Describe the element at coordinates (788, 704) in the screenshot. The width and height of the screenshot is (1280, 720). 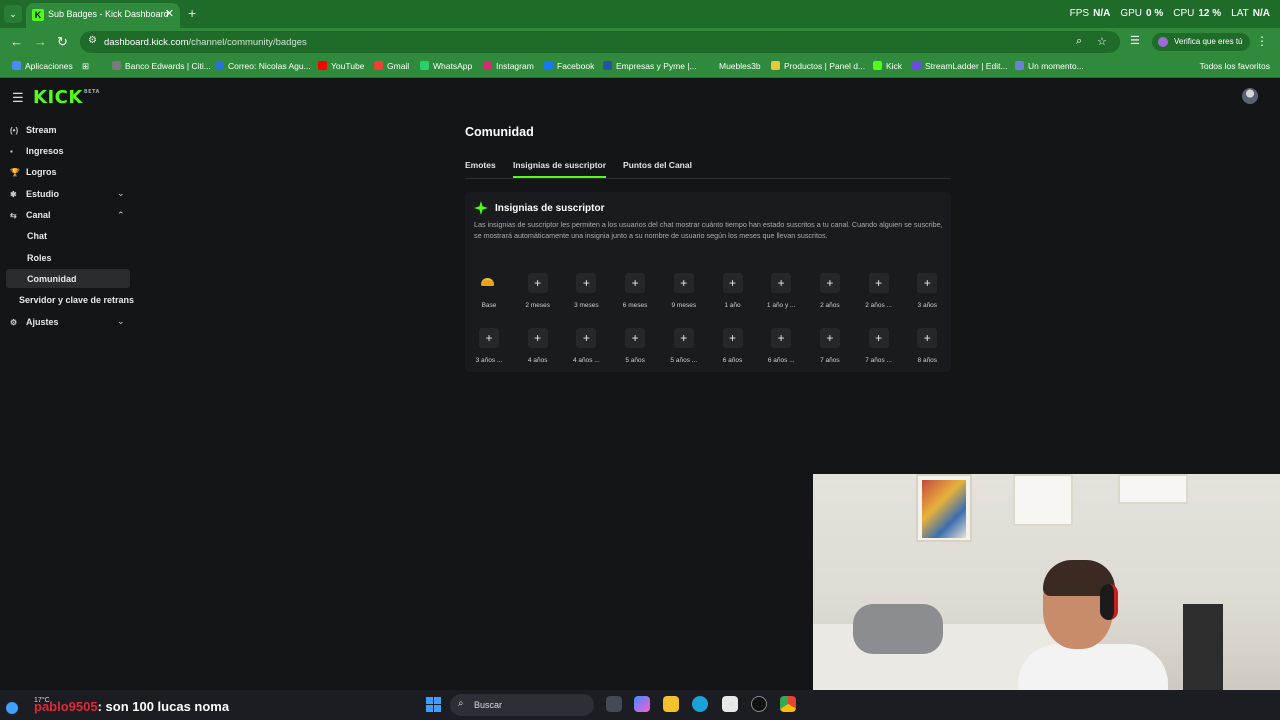
I see `chrome-icon` at that location.